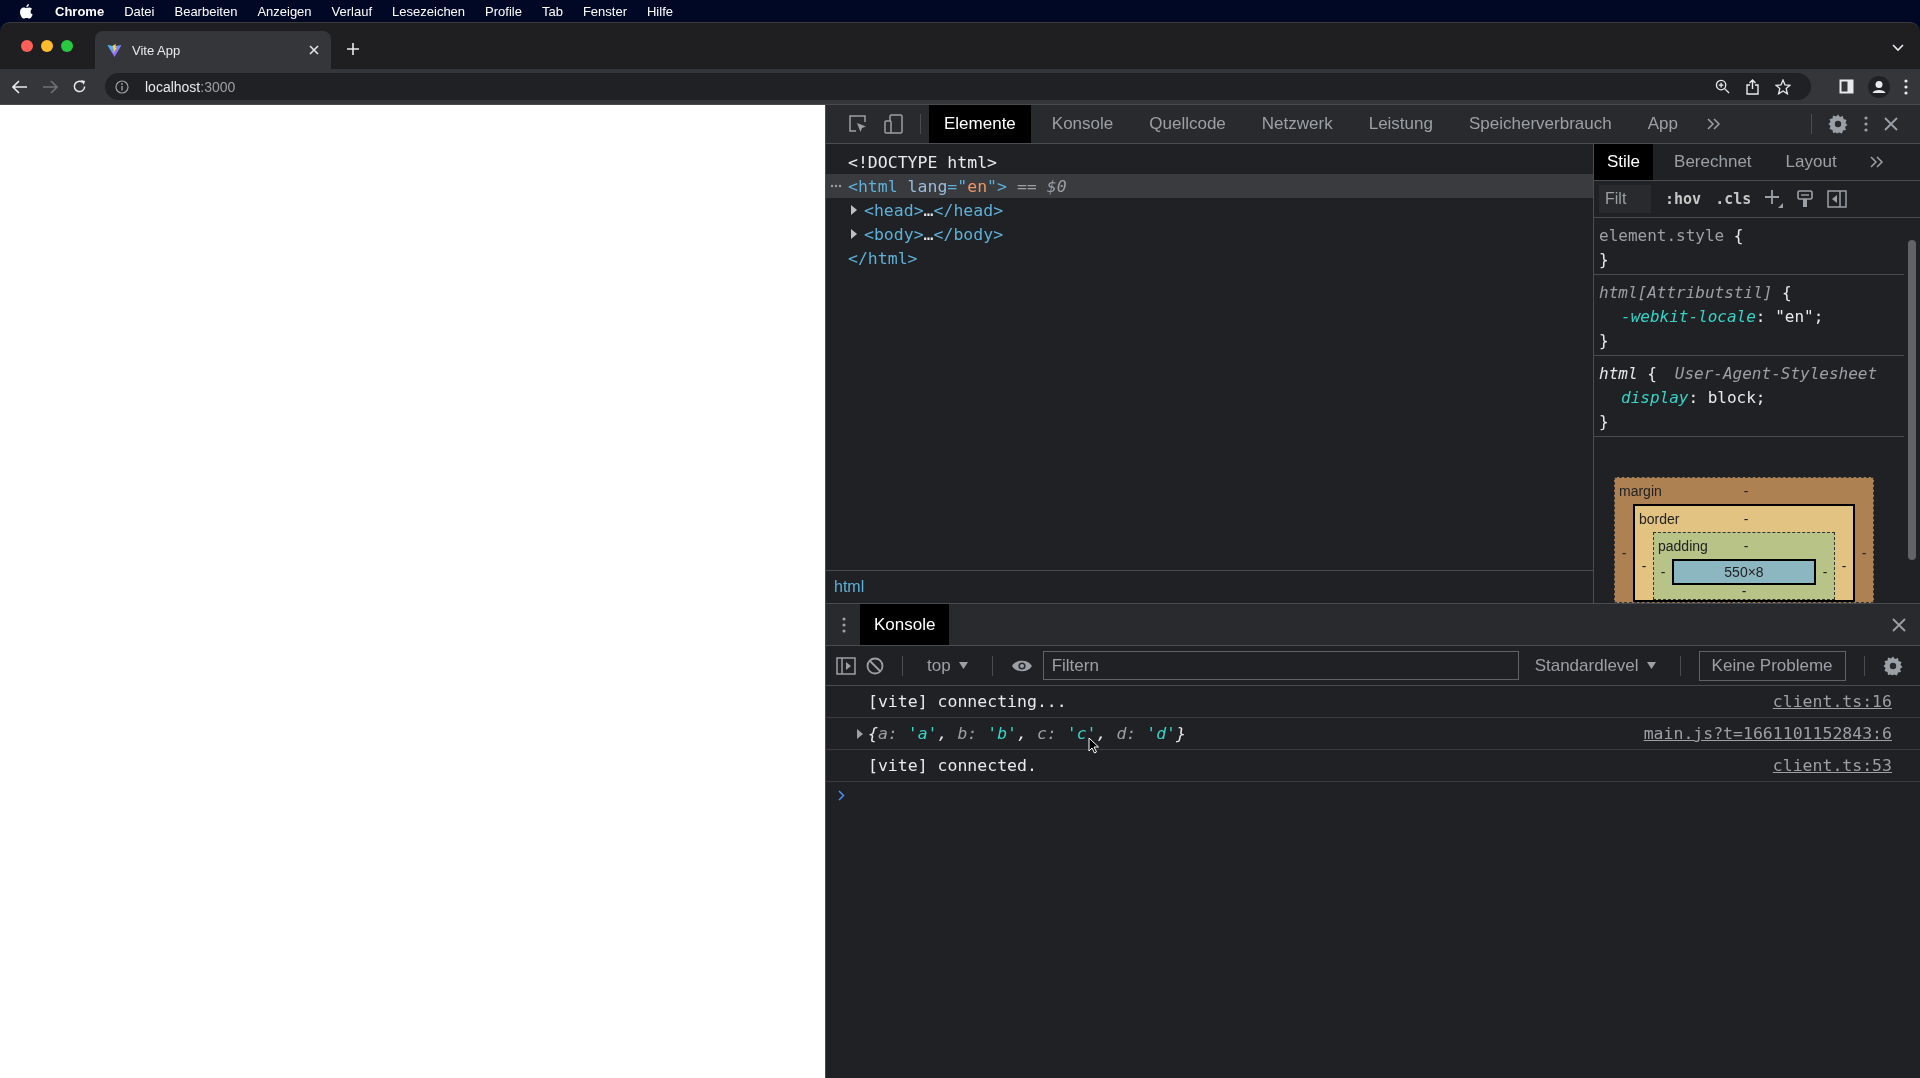  I want to click on reload-icon, so click(79, 86).